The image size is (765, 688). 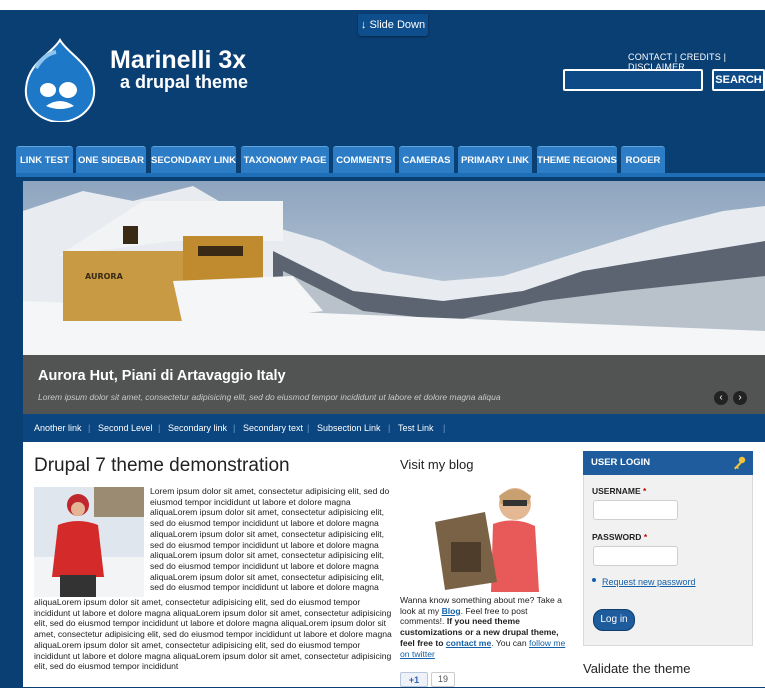 What do you see at coordinates (44, 160) in the screenshot?
I see `nav-tab-link-test: LINK TEST` at bounding box center [44, 160].